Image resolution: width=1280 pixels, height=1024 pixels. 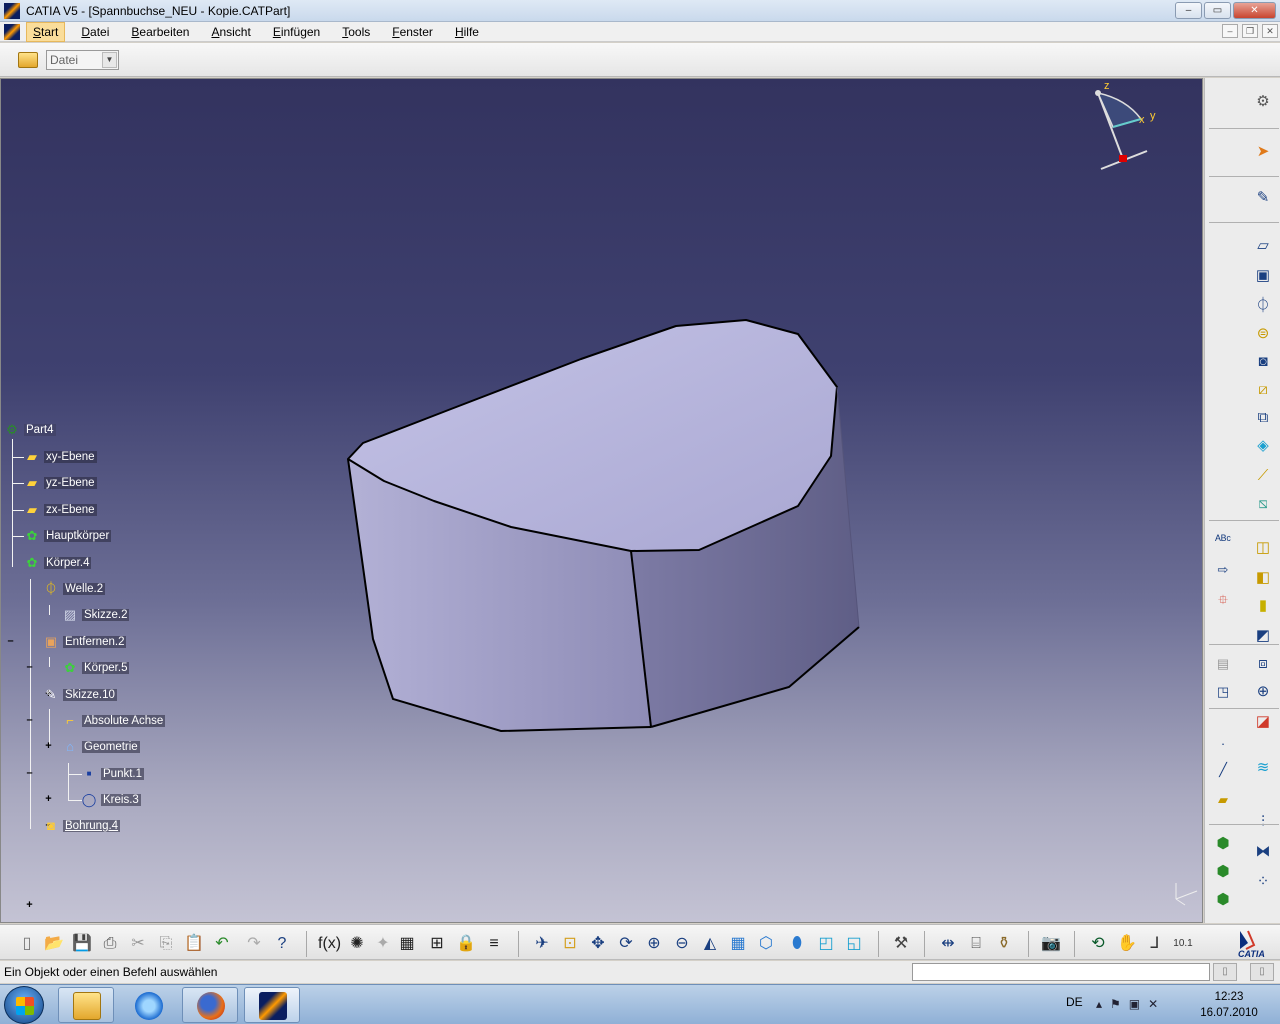 What do you see at coordinates (854, 944) in the screenshot?
I see `swap-visible-space-icon: ◱` at bounding box center [854, 944].